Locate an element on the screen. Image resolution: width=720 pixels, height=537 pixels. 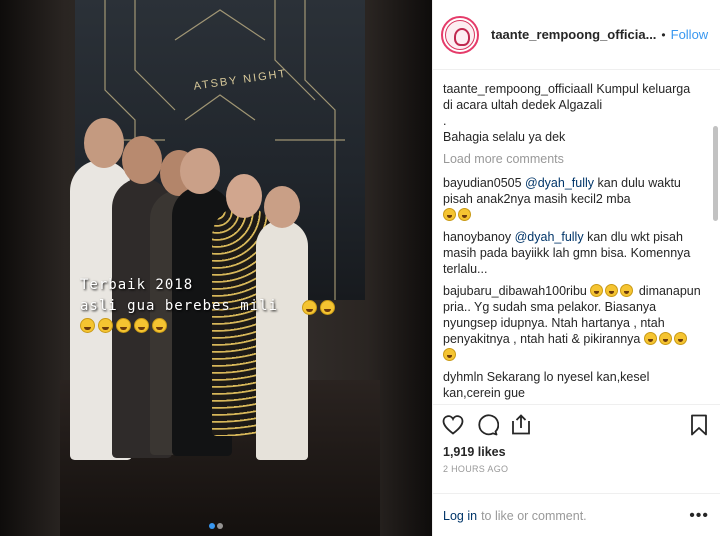
video-overlay-text-line1: Terbaik 2018 is located at coordinates (137, 285).